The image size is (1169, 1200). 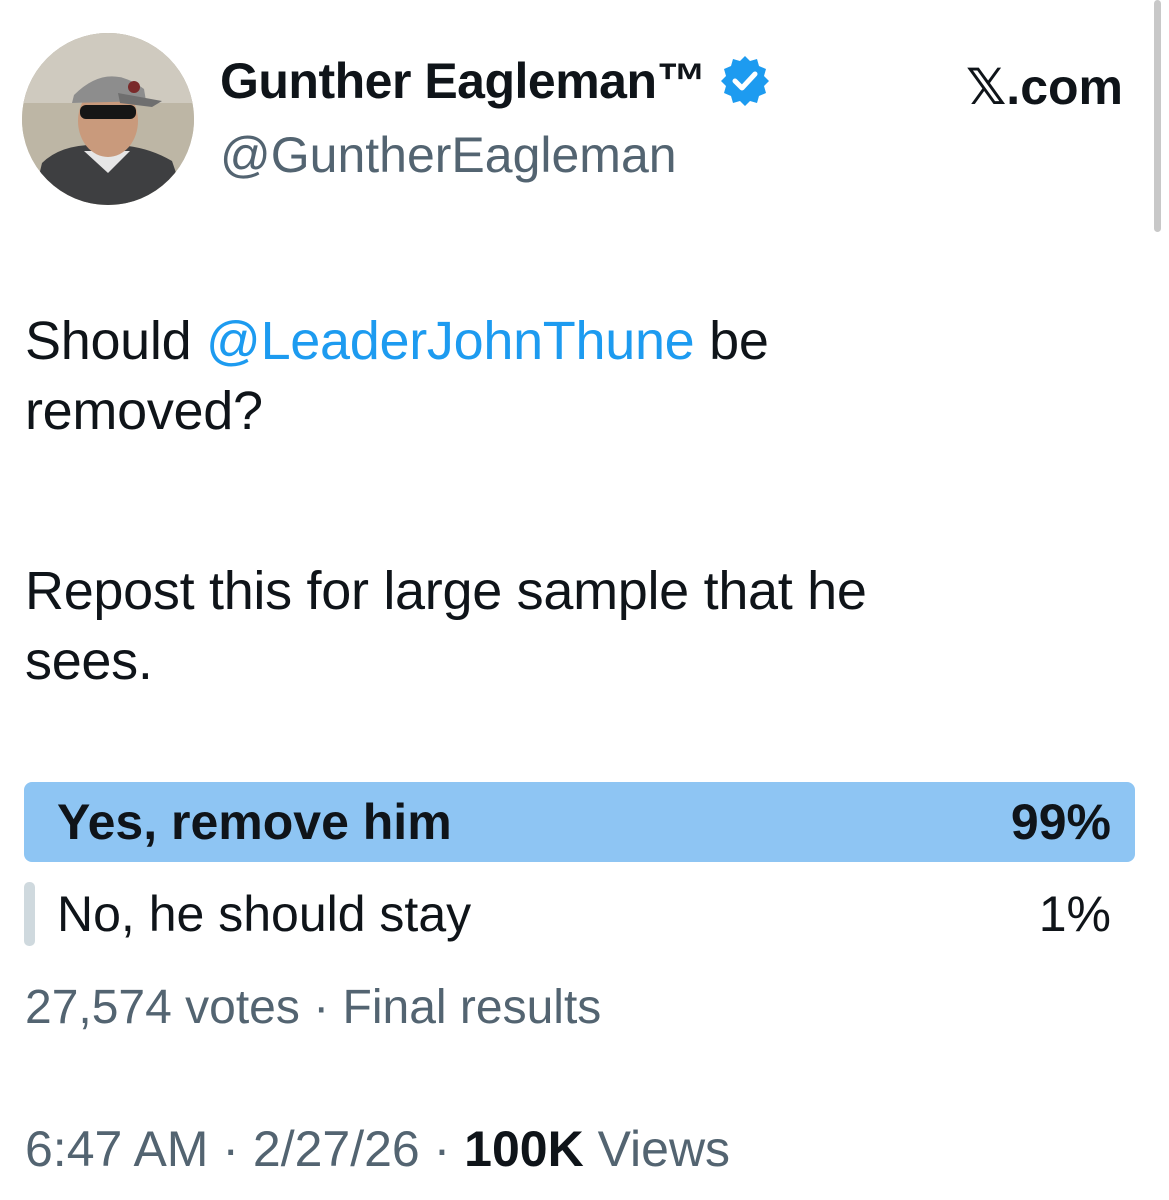 I want to click on poll-option-label: Yes, remove him, so click(x=254, y=822).